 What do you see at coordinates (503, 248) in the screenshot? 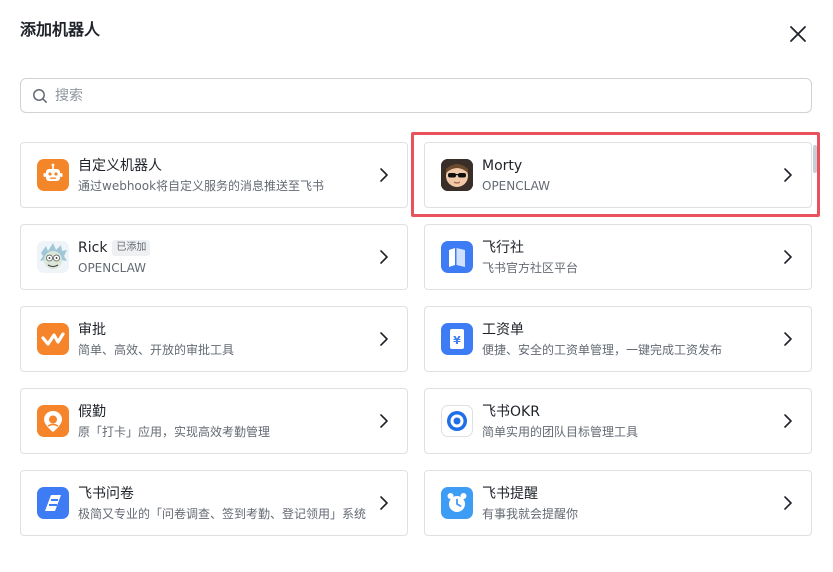
I see `bot-name: 飞行社` at bounding box center [503, 248].